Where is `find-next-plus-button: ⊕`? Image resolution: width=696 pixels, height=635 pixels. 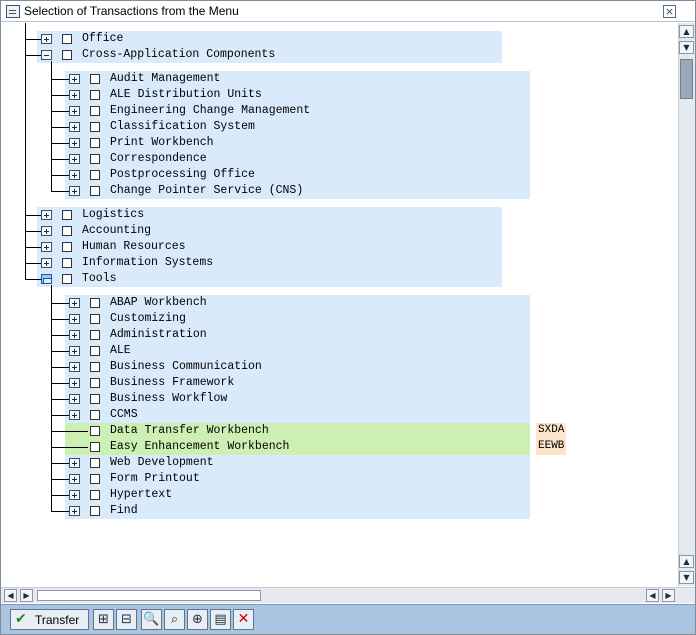 find-next-plus-button: ⊕ is located at coordinates (197, 619).